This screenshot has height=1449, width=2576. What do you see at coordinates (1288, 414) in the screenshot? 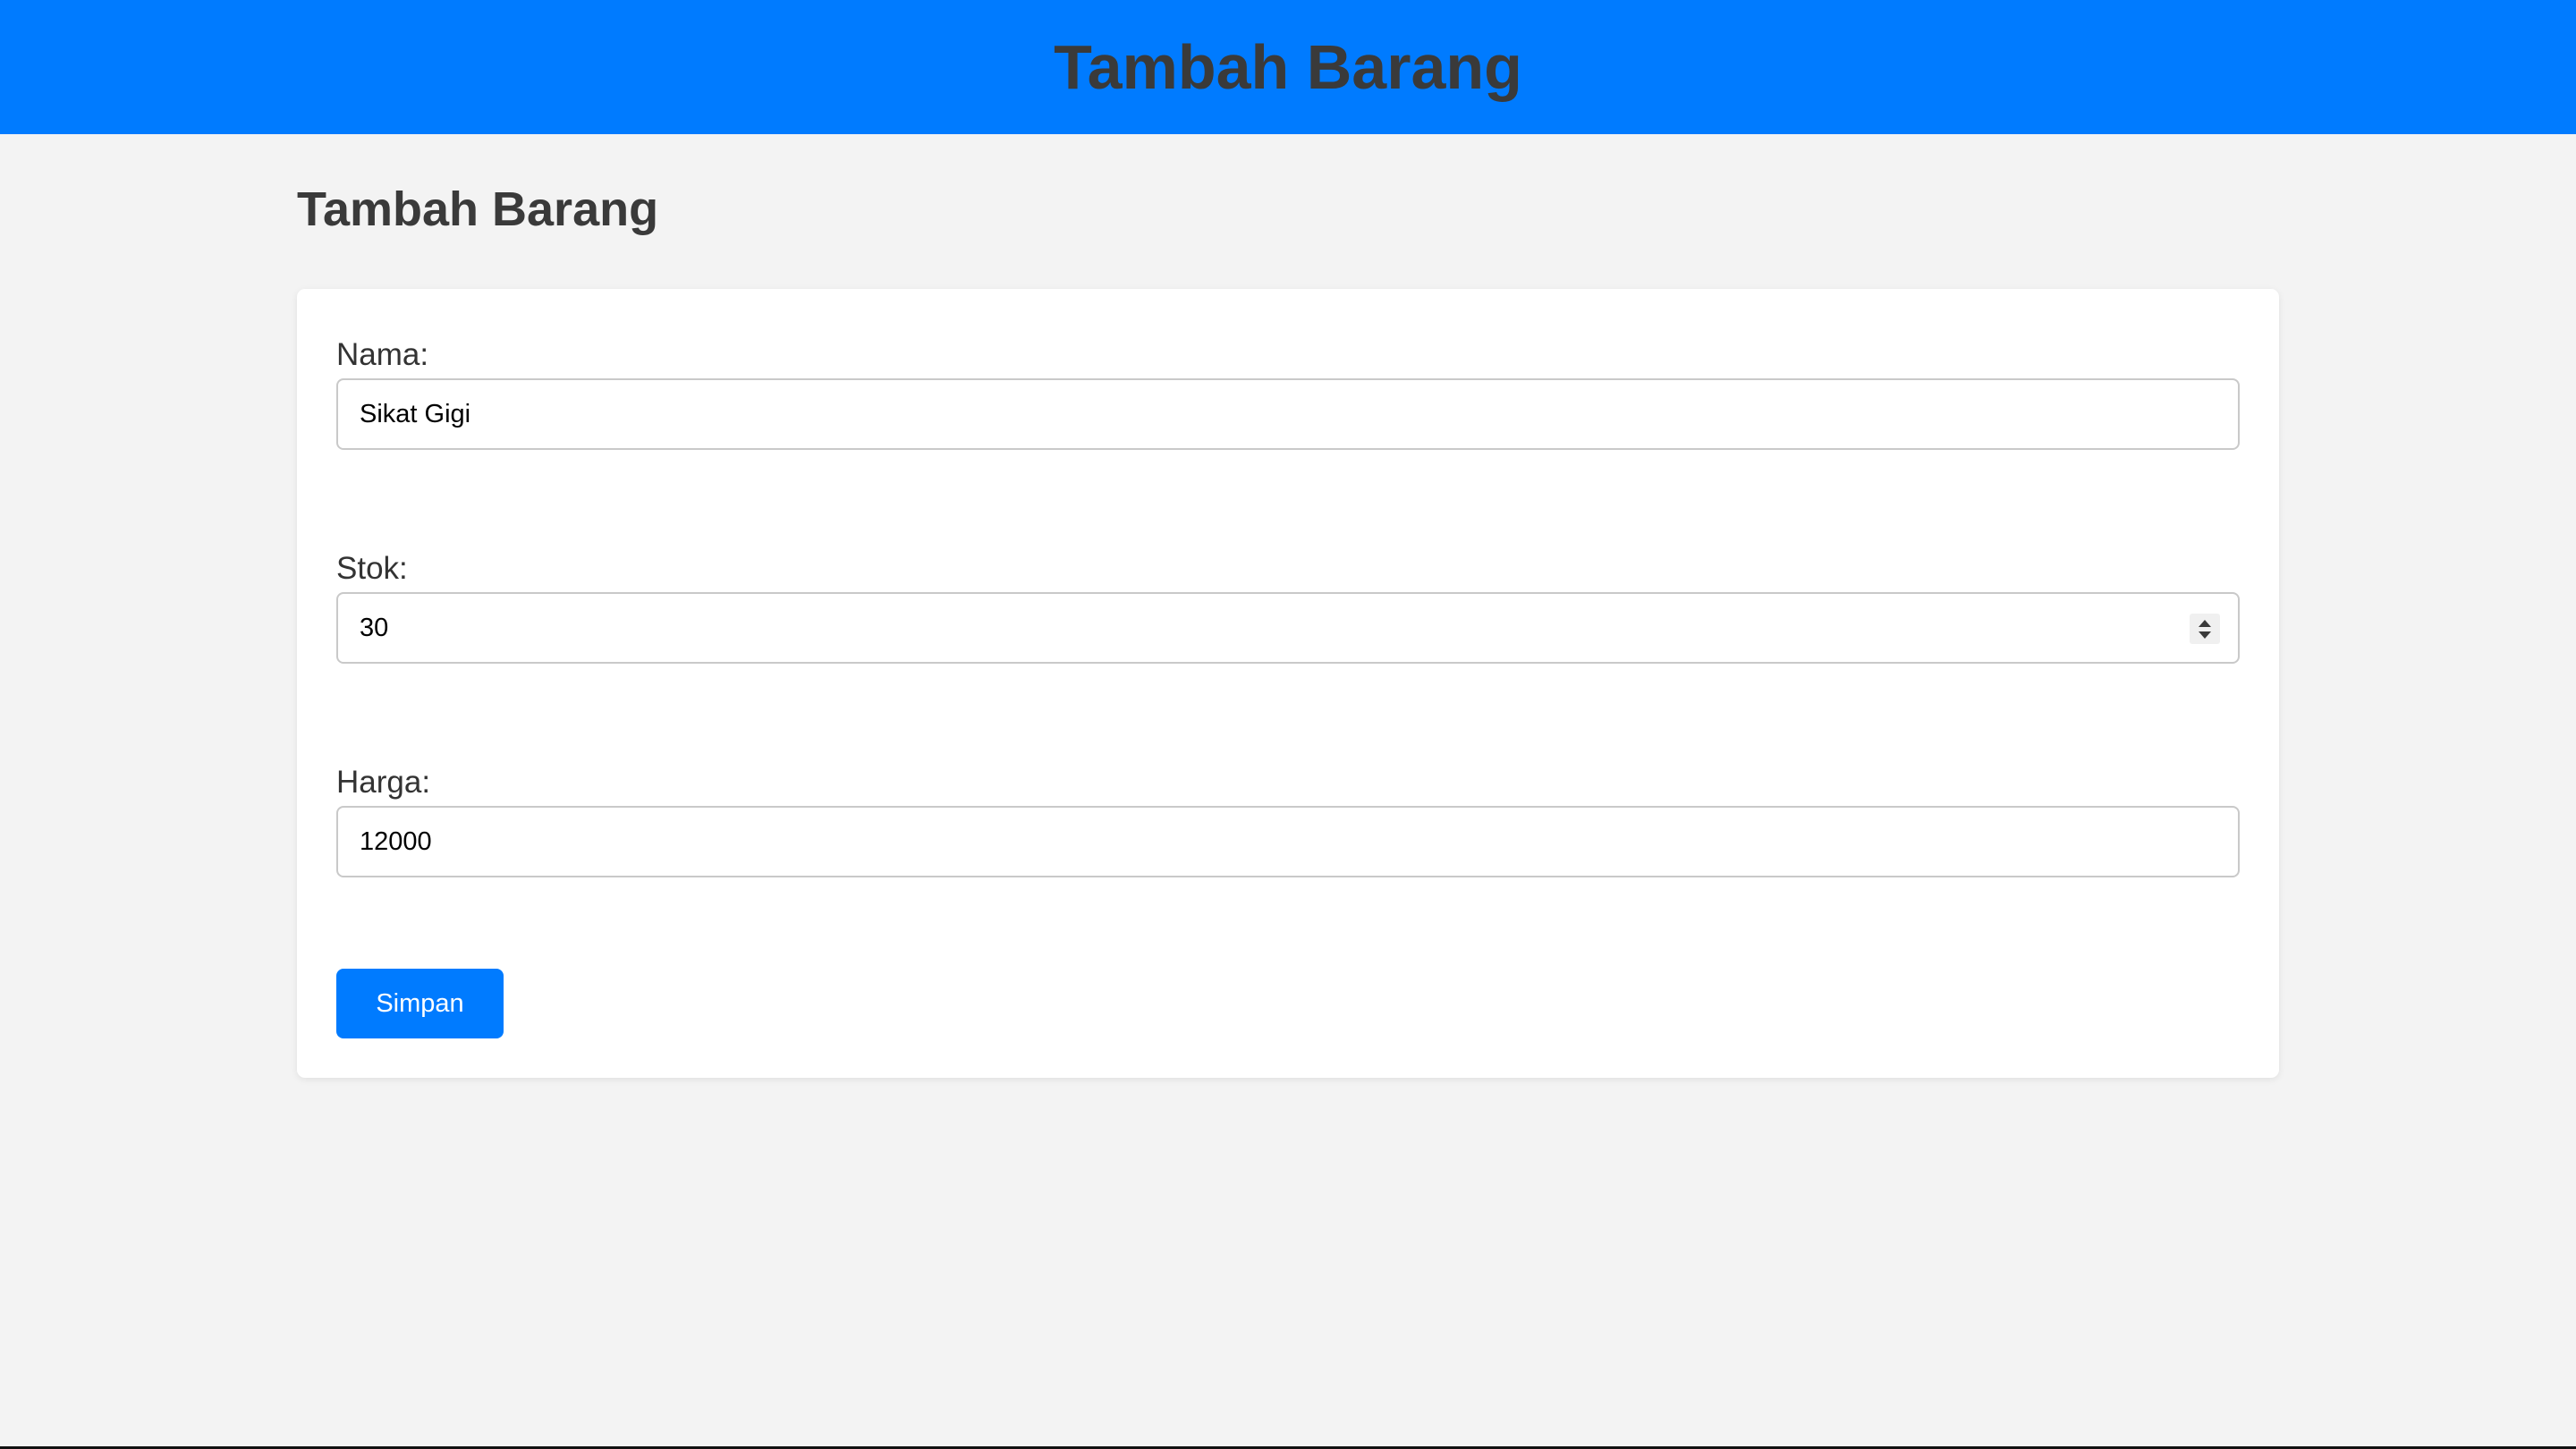
I see `nama-input: Sikat Gigi` at bounding box center [1288, 414].